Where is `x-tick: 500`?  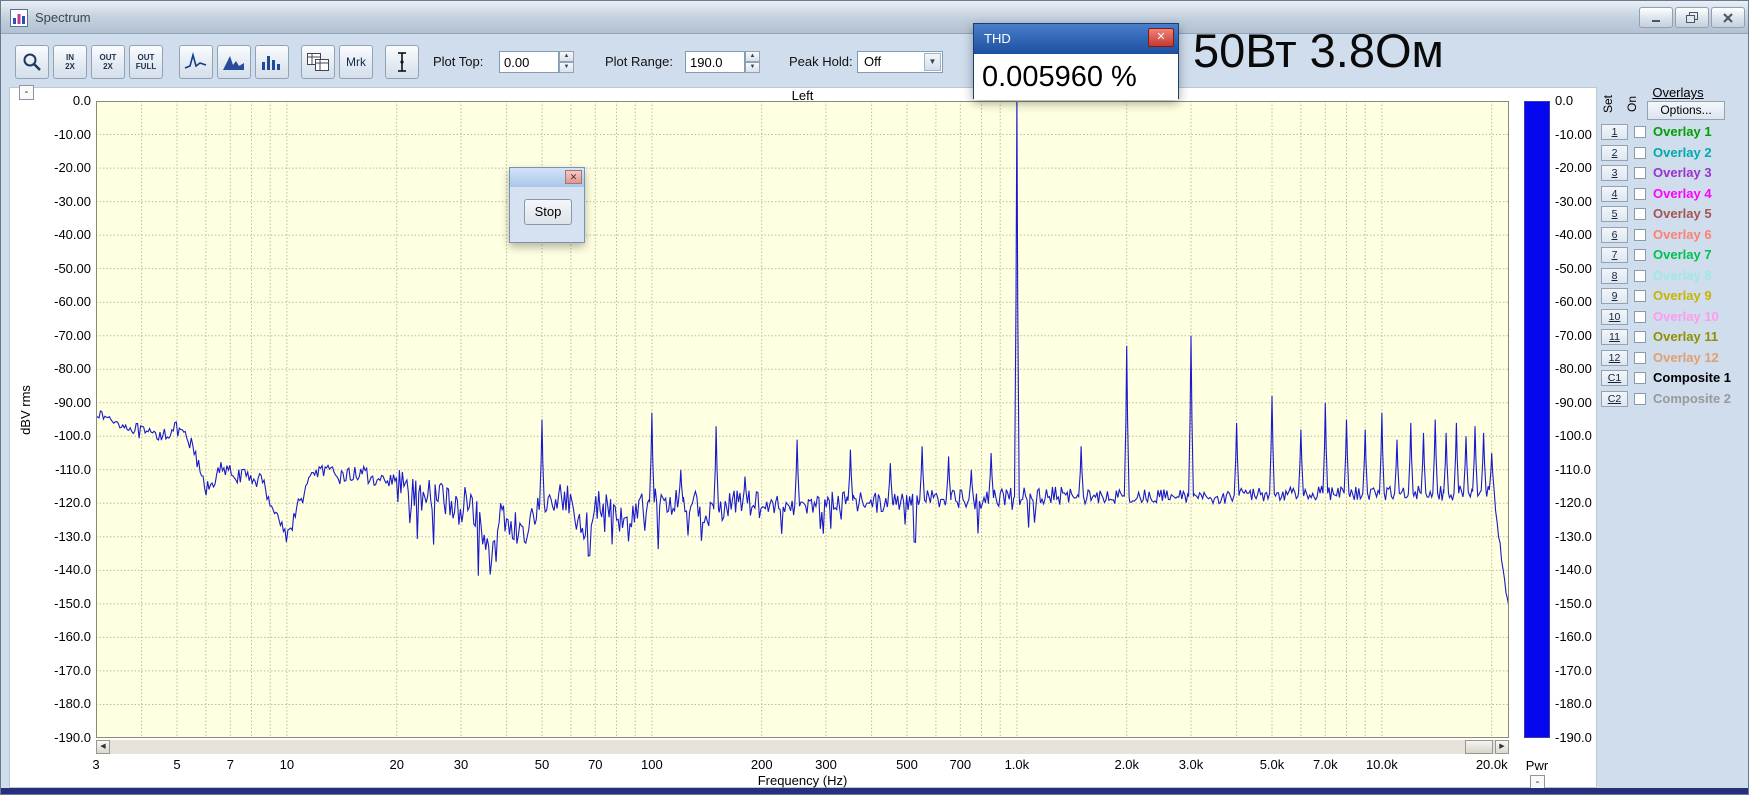
x-tick: 500 is located at coordinates (907, 764).